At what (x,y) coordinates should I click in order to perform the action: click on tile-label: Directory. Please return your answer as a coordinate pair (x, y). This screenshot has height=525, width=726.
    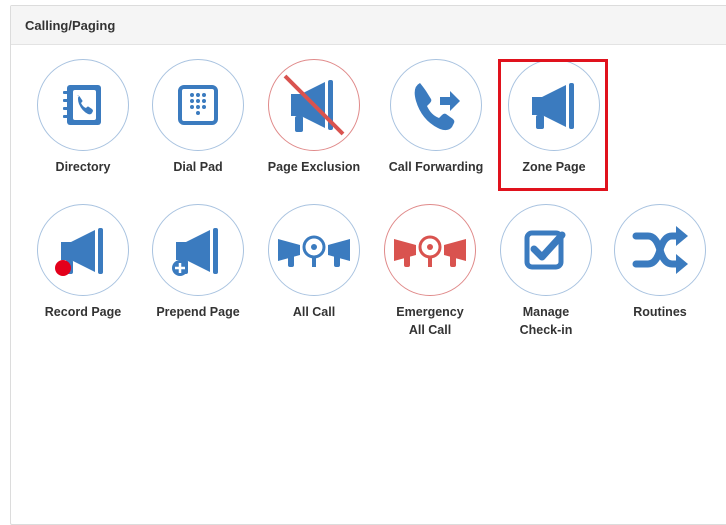
    Looking at the image, I should click on (83, 167).